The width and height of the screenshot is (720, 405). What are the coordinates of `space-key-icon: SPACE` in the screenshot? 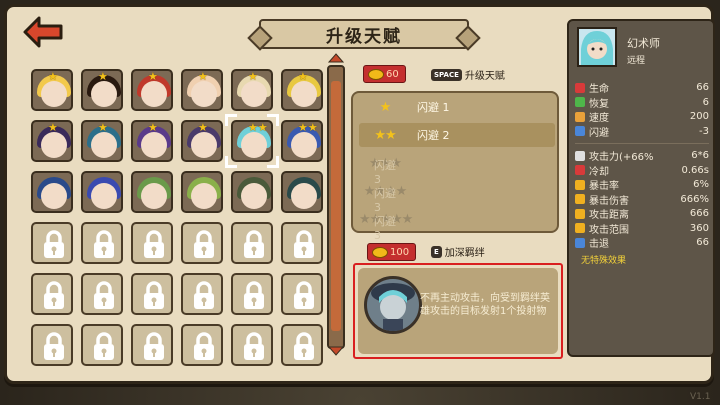 It's located at (446, 74).